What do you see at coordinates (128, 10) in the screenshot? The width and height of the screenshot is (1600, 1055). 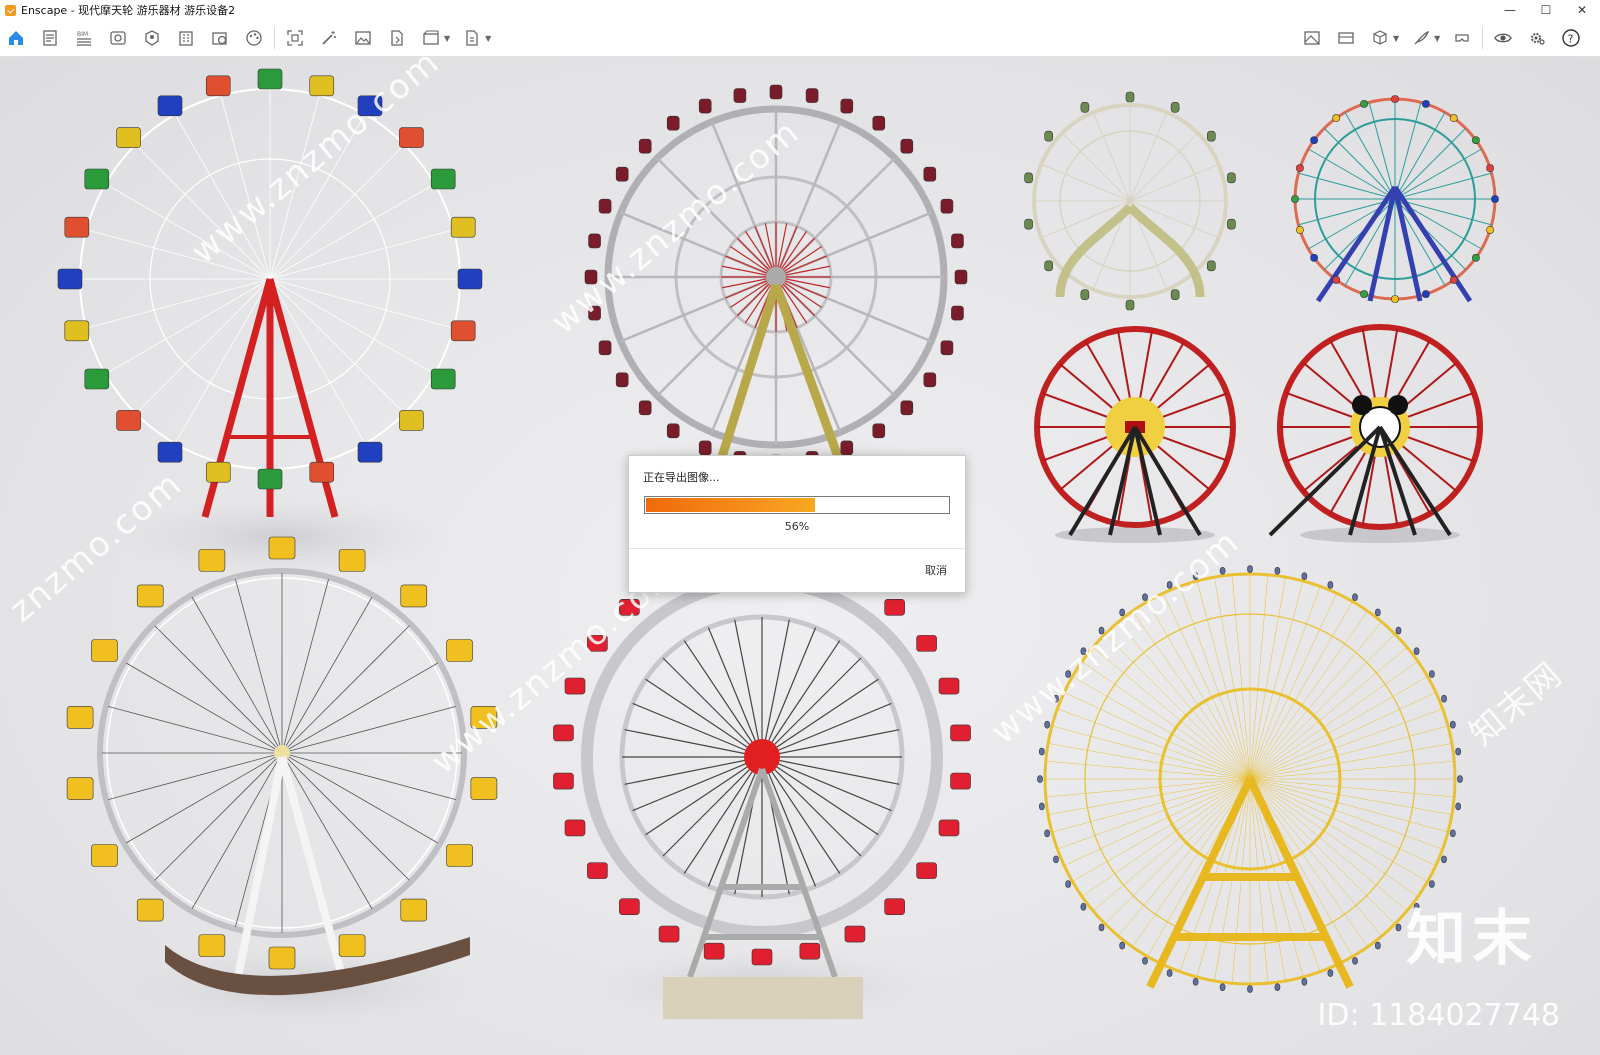 I see `window-title: Enscape - 现代摩天轮 游乐器材 游乐设备2` at bounding box center [128, 10].